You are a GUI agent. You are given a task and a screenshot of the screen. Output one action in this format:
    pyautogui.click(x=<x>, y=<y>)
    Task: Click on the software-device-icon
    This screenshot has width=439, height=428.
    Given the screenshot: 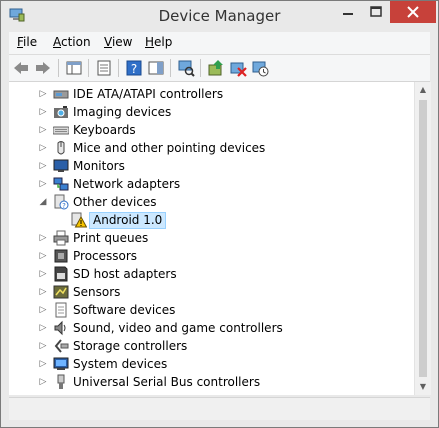 What is the action you would take?
    pyautogui.click(x=61, y=310)
    